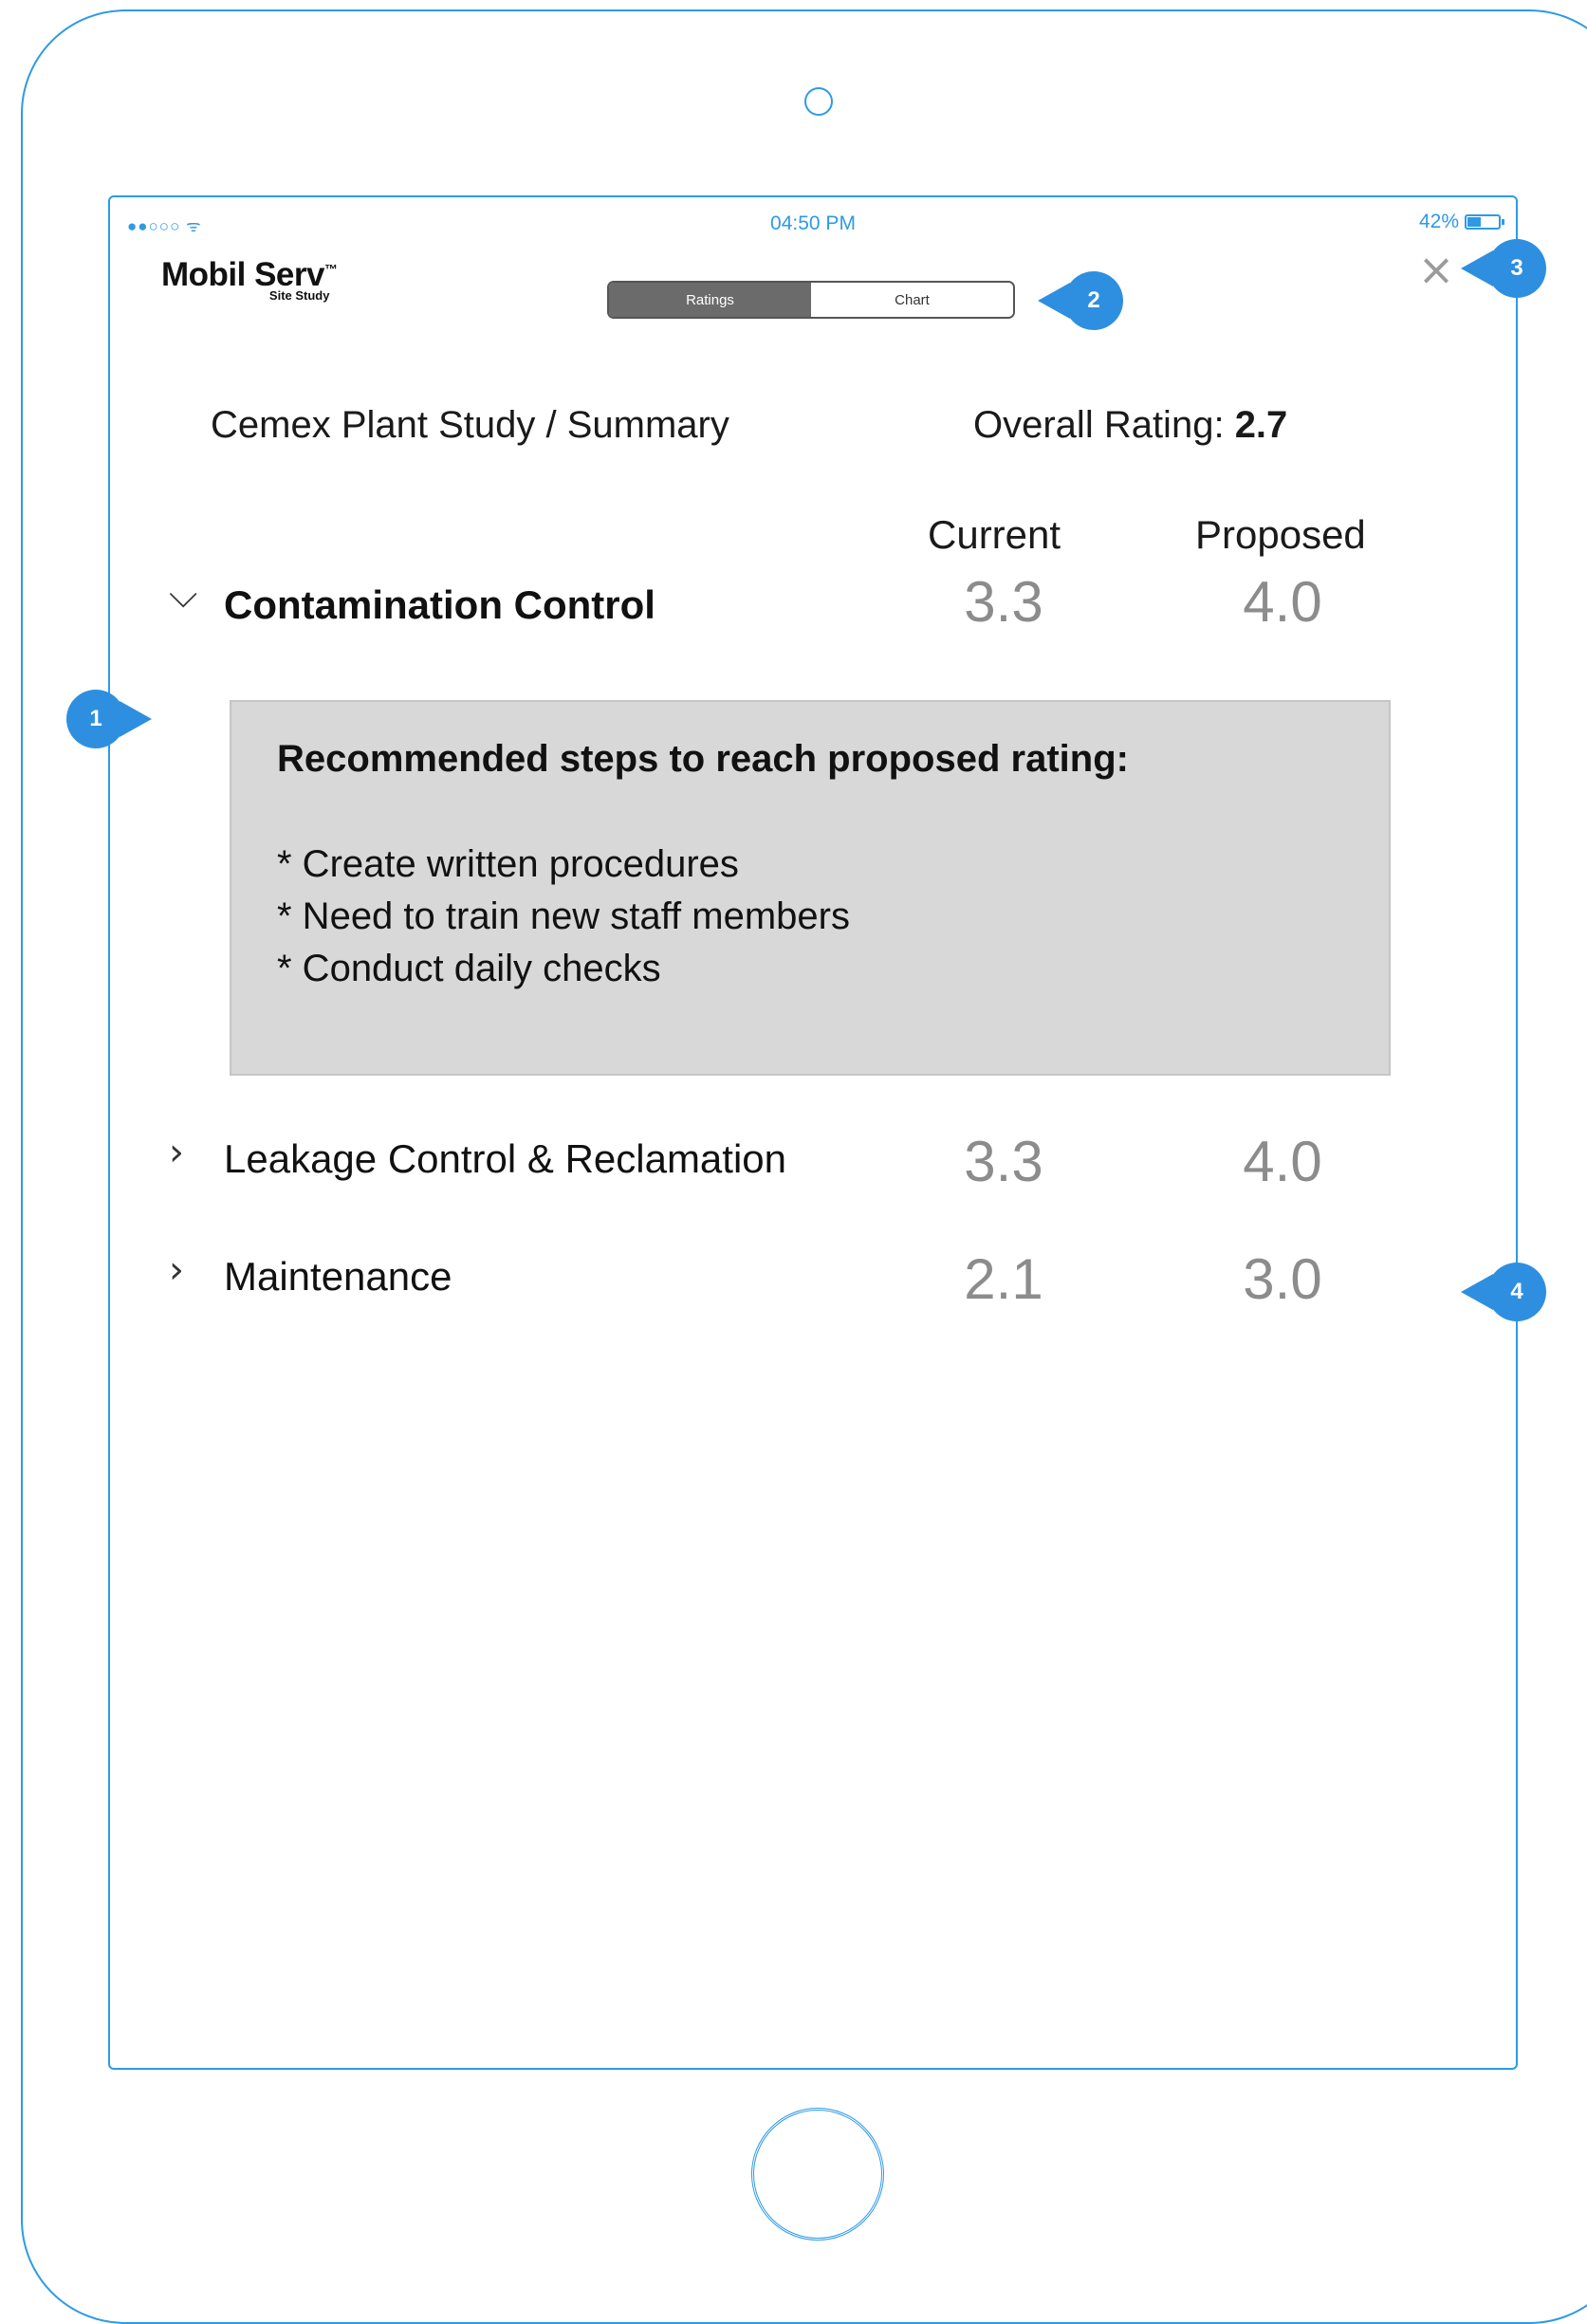 The height and width of the screenshot is (2324, 1587). What do you see at coordinates (813, 223) in the screenshot?
I see `status-time: 04:50 PM` at bounding box center [813, 223].